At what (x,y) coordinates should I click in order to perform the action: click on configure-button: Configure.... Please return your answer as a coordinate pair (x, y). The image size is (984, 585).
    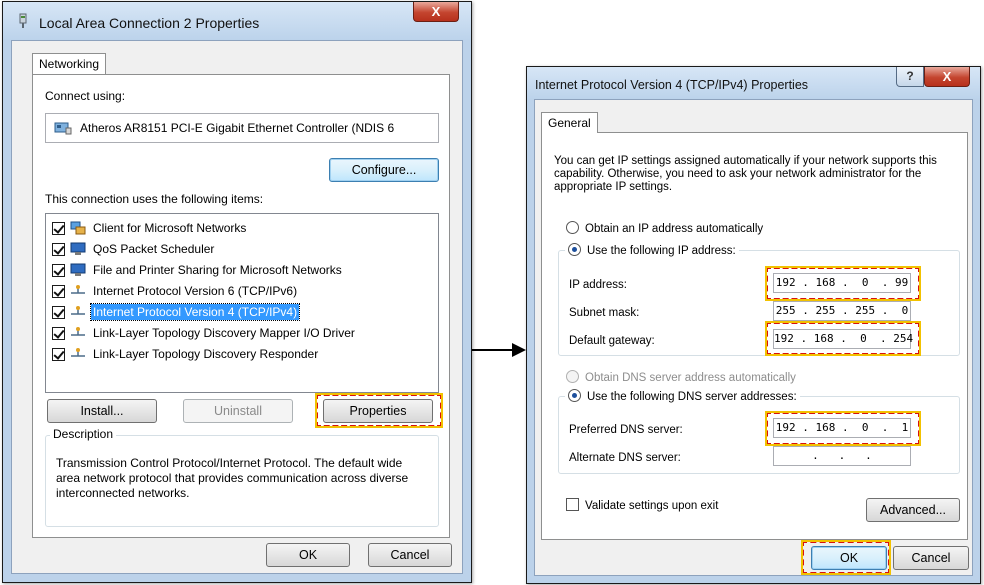
    Looking at the image, I should click on (384, 170).